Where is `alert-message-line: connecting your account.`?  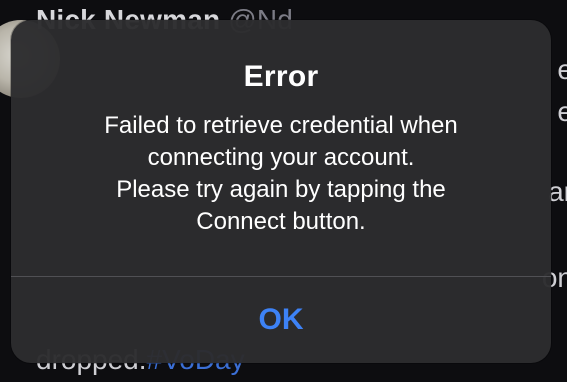 alert-message-line: connecting your account. is located at coordinates (281, 157).